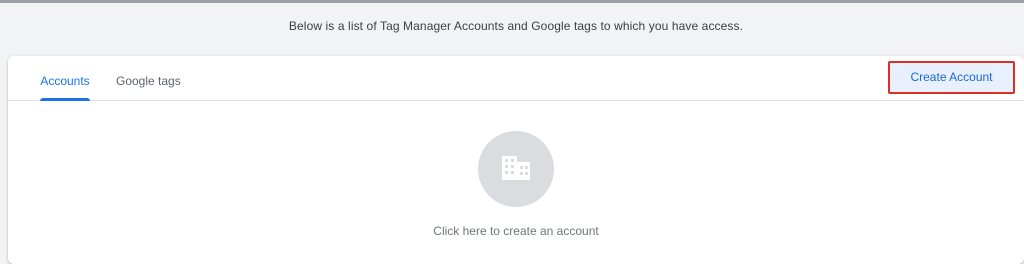 Image resolution: width=1024 pixels, height=264 pixels. I want to click on create-account-button: Create Account, so click(951, 77).